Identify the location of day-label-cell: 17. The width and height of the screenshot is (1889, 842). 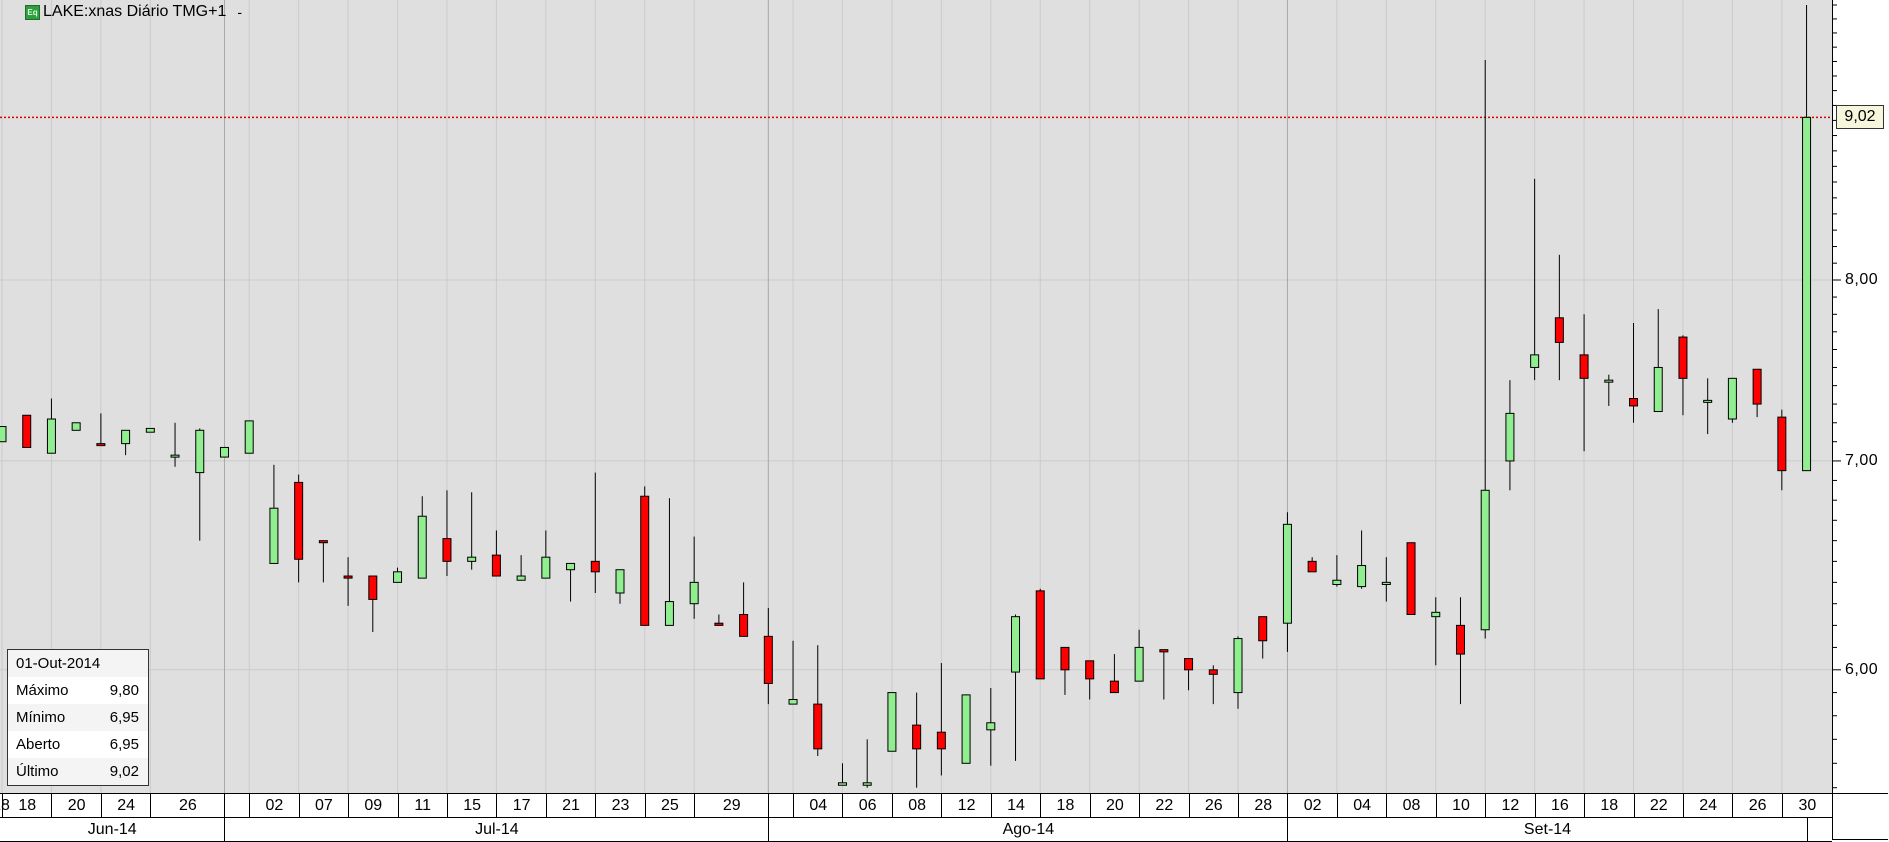
(520, 805).